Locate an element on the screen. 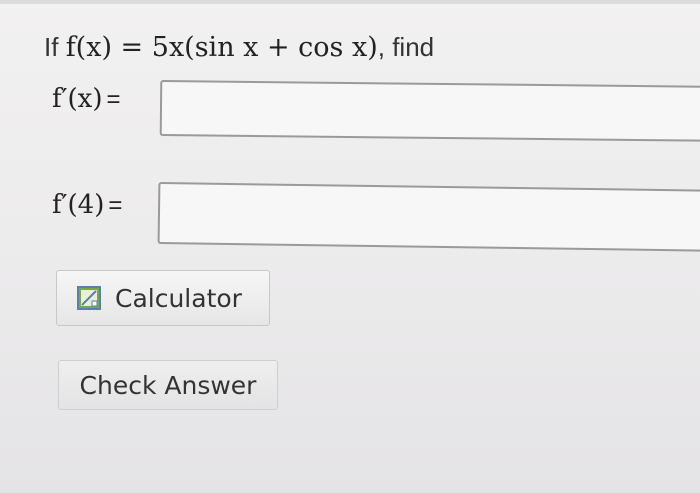 Image resolution: width=700 pixels, height=493 pixels. check-answer-button: Check Answer is located at coordinates (168, 385).